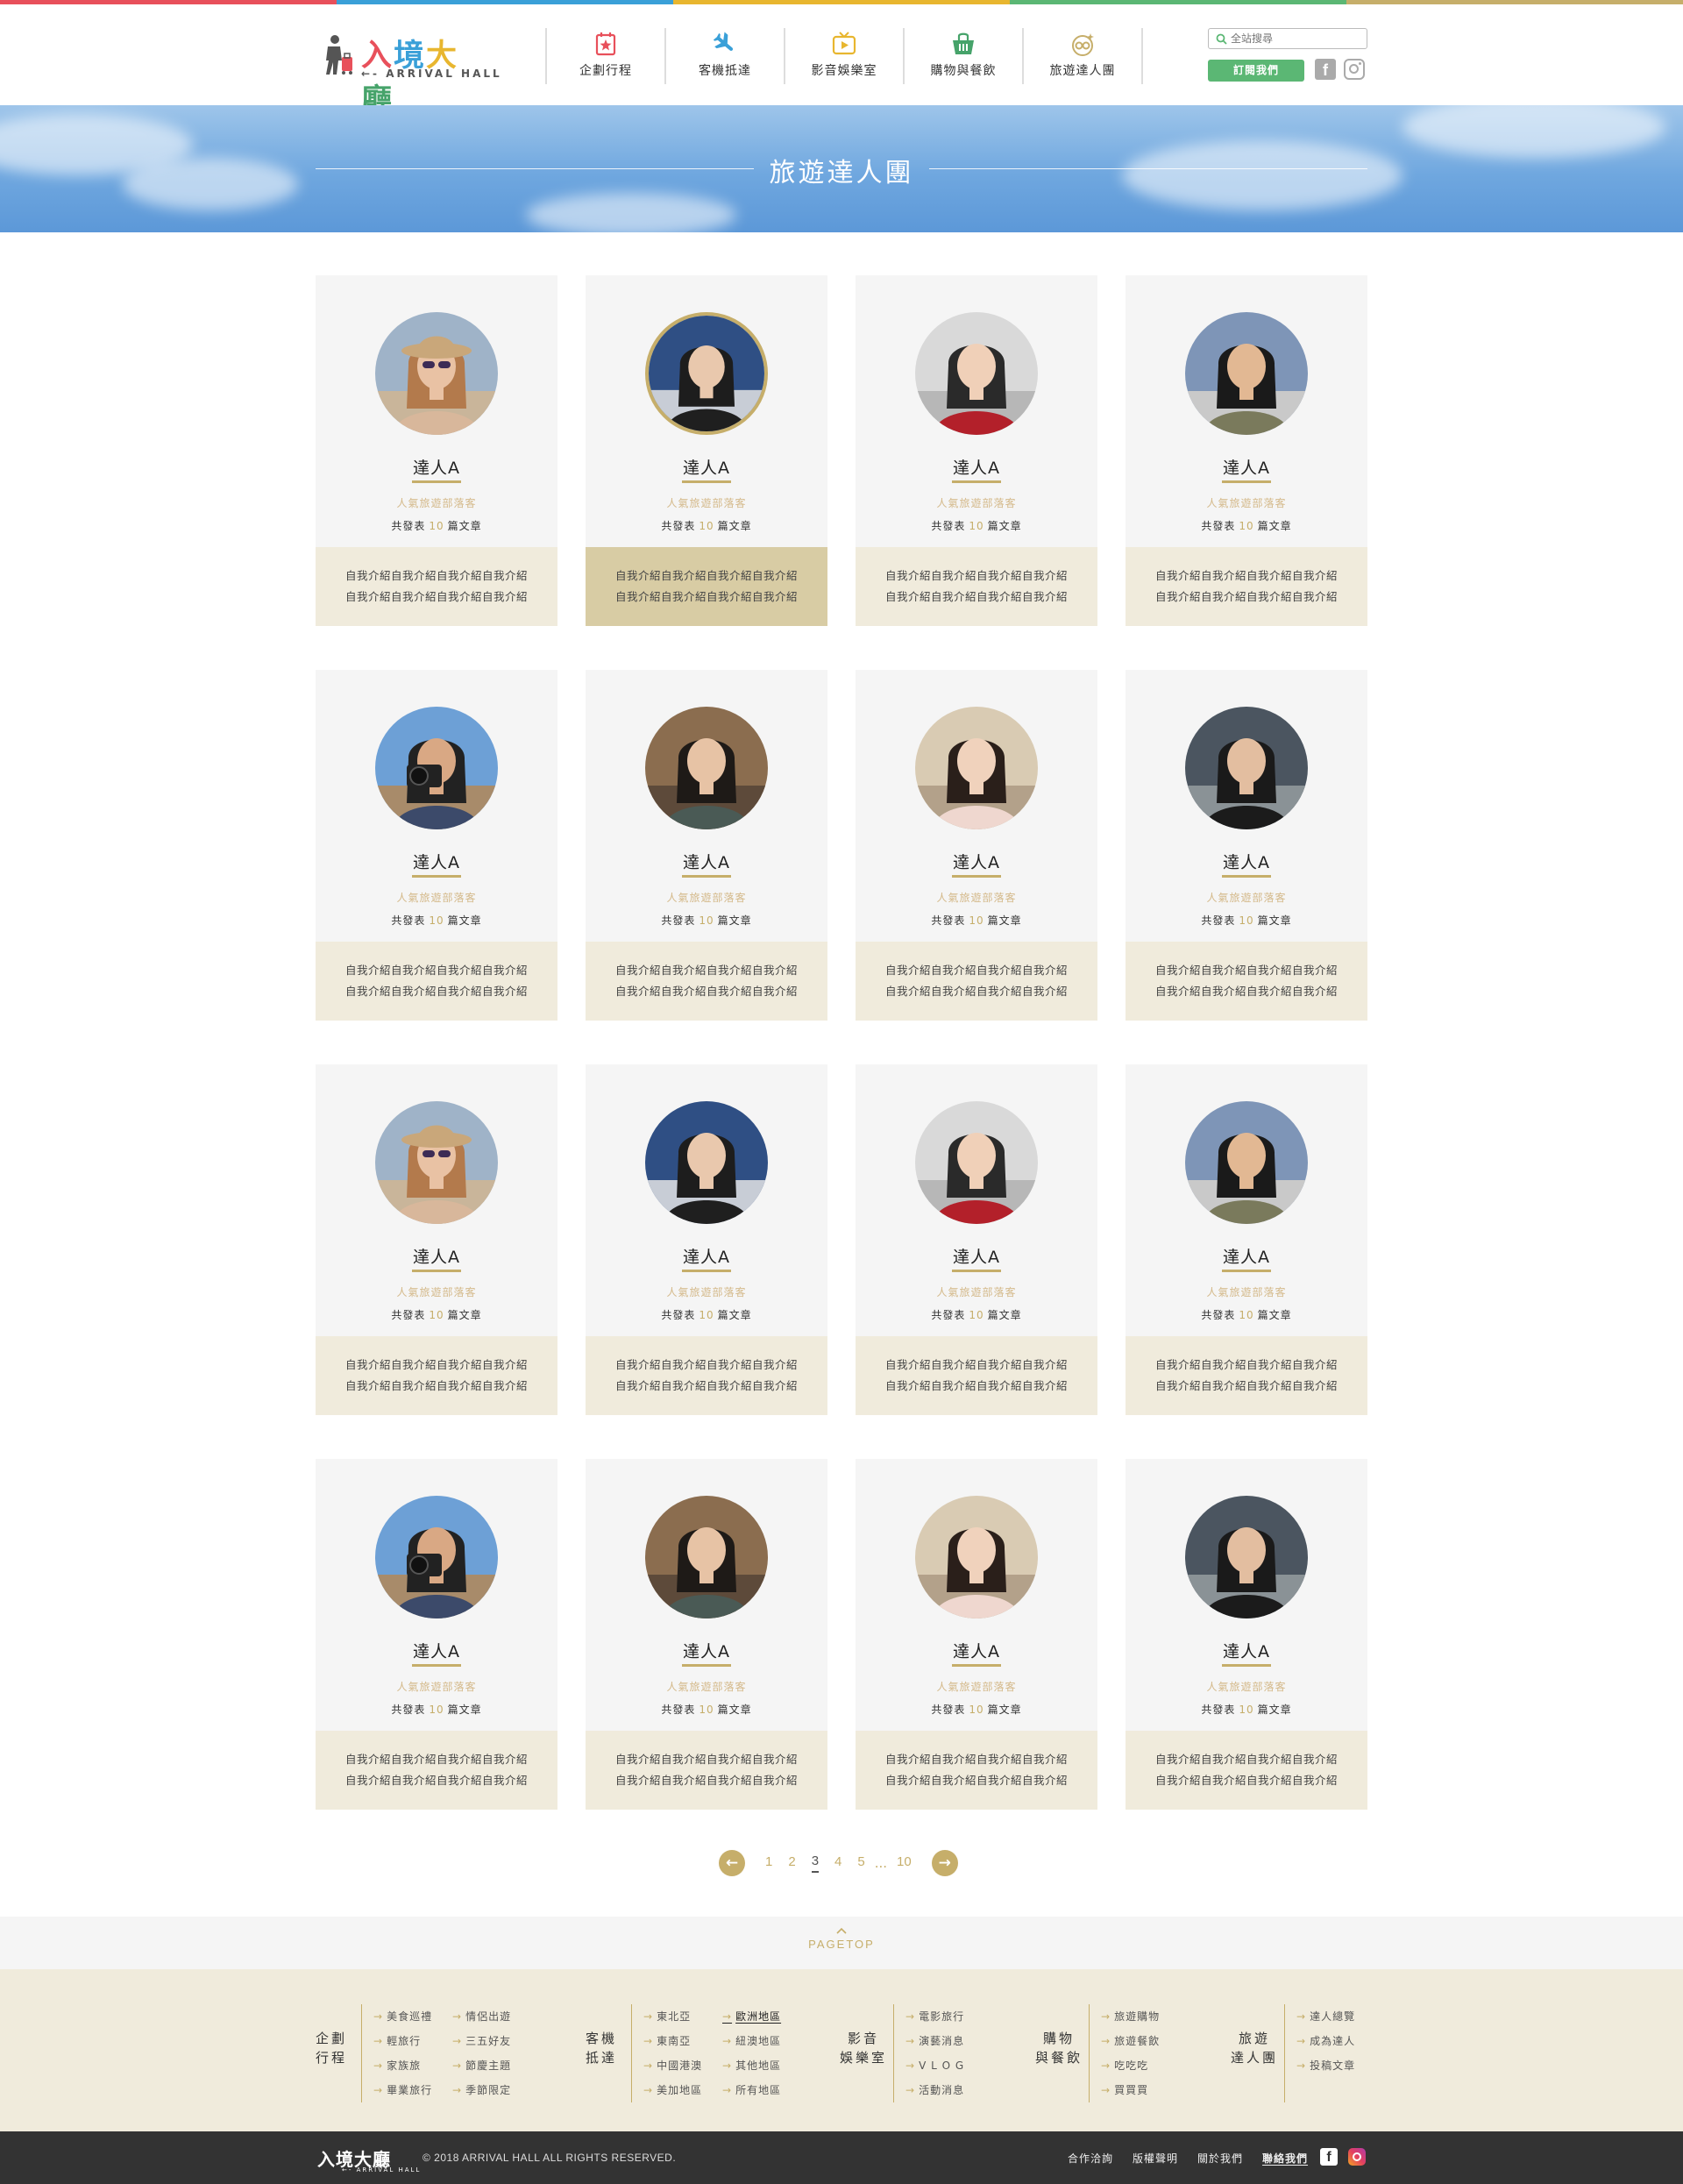 The height and width of the screenshot is (2184, 1683). Describe the element at coordinates (1059, 2048) in the screenshot. I see `footer-column-title: 購物 與餐飲` at that location.